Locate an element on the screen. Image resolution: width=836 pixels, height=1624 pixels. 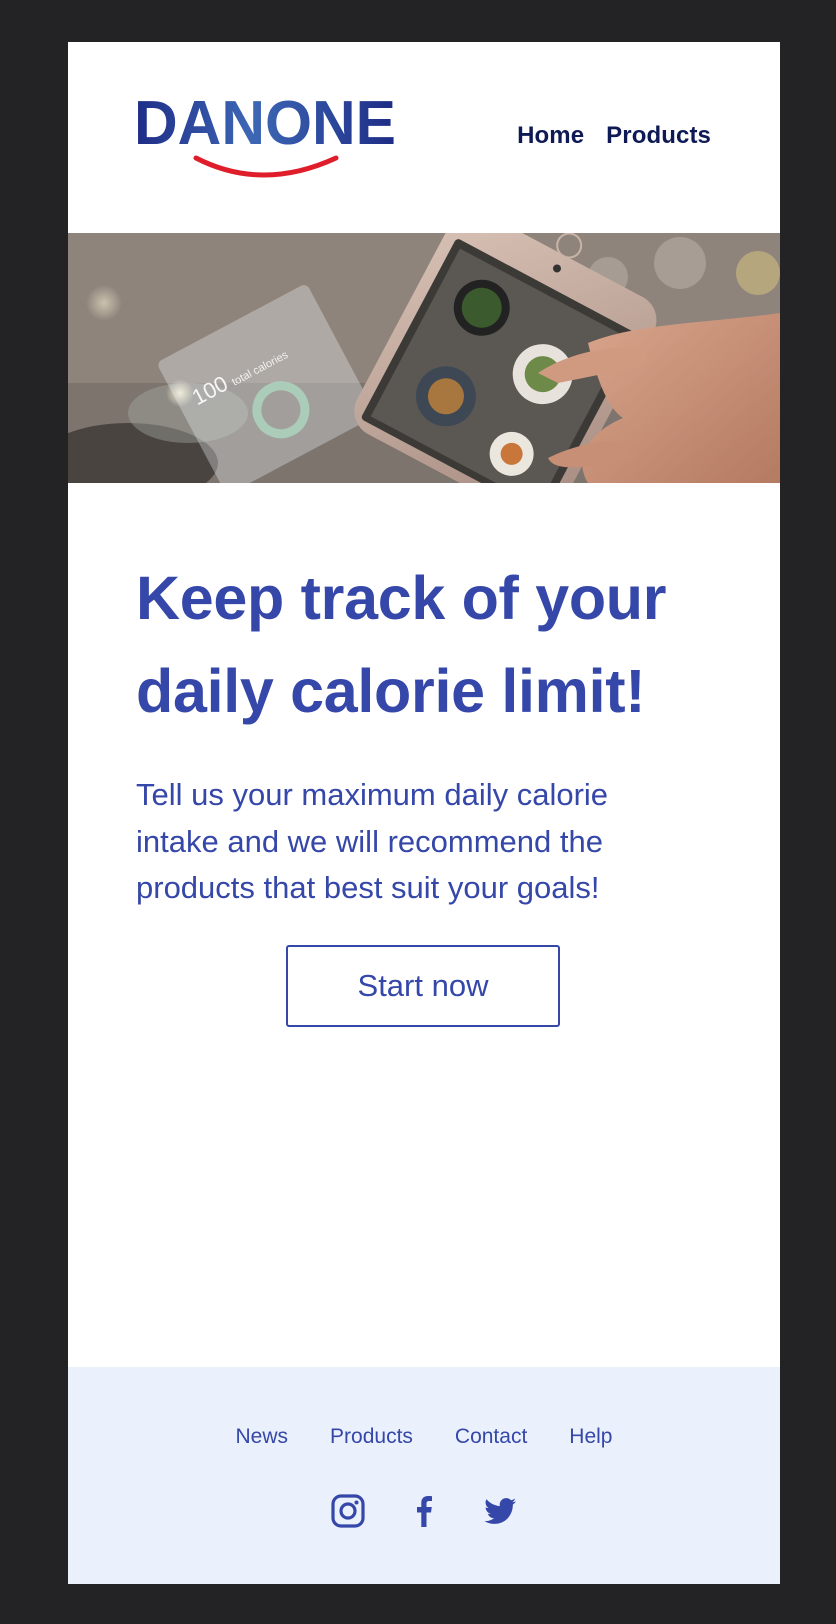
facebook-icon is located at coordinates (424, 1511).